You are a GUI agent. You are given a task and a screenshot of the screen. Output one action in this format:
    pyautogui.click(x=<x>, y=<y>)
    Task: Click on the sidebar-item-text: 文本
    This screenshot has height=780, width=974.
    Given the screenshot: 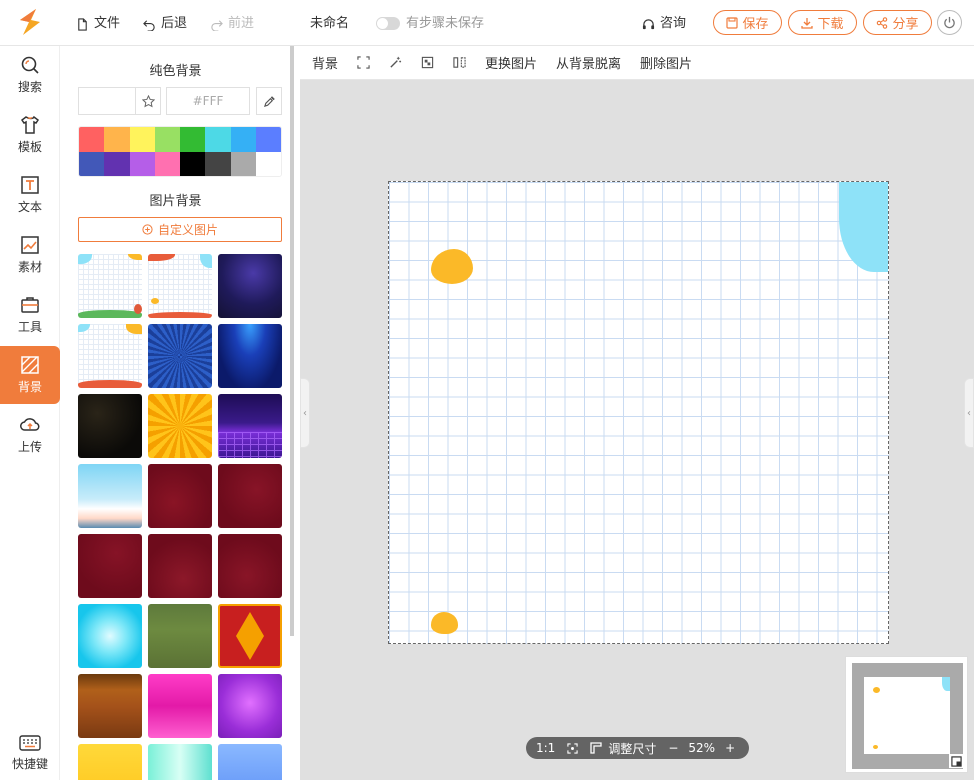 What is the action you would take?
    pyautogui.click(x=30, y=195)
    